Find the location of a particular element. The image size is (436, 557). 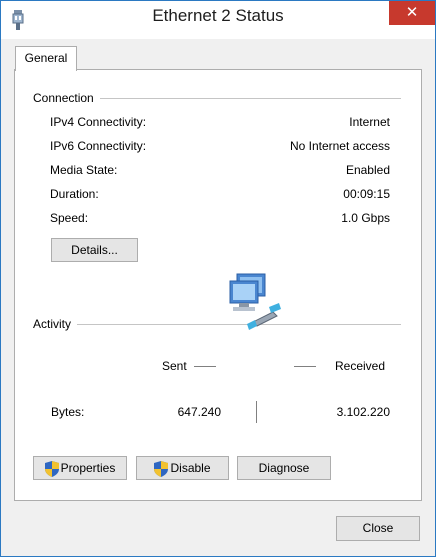

bytes-sent-value: 647.240 is located at coordinates (199, 412).